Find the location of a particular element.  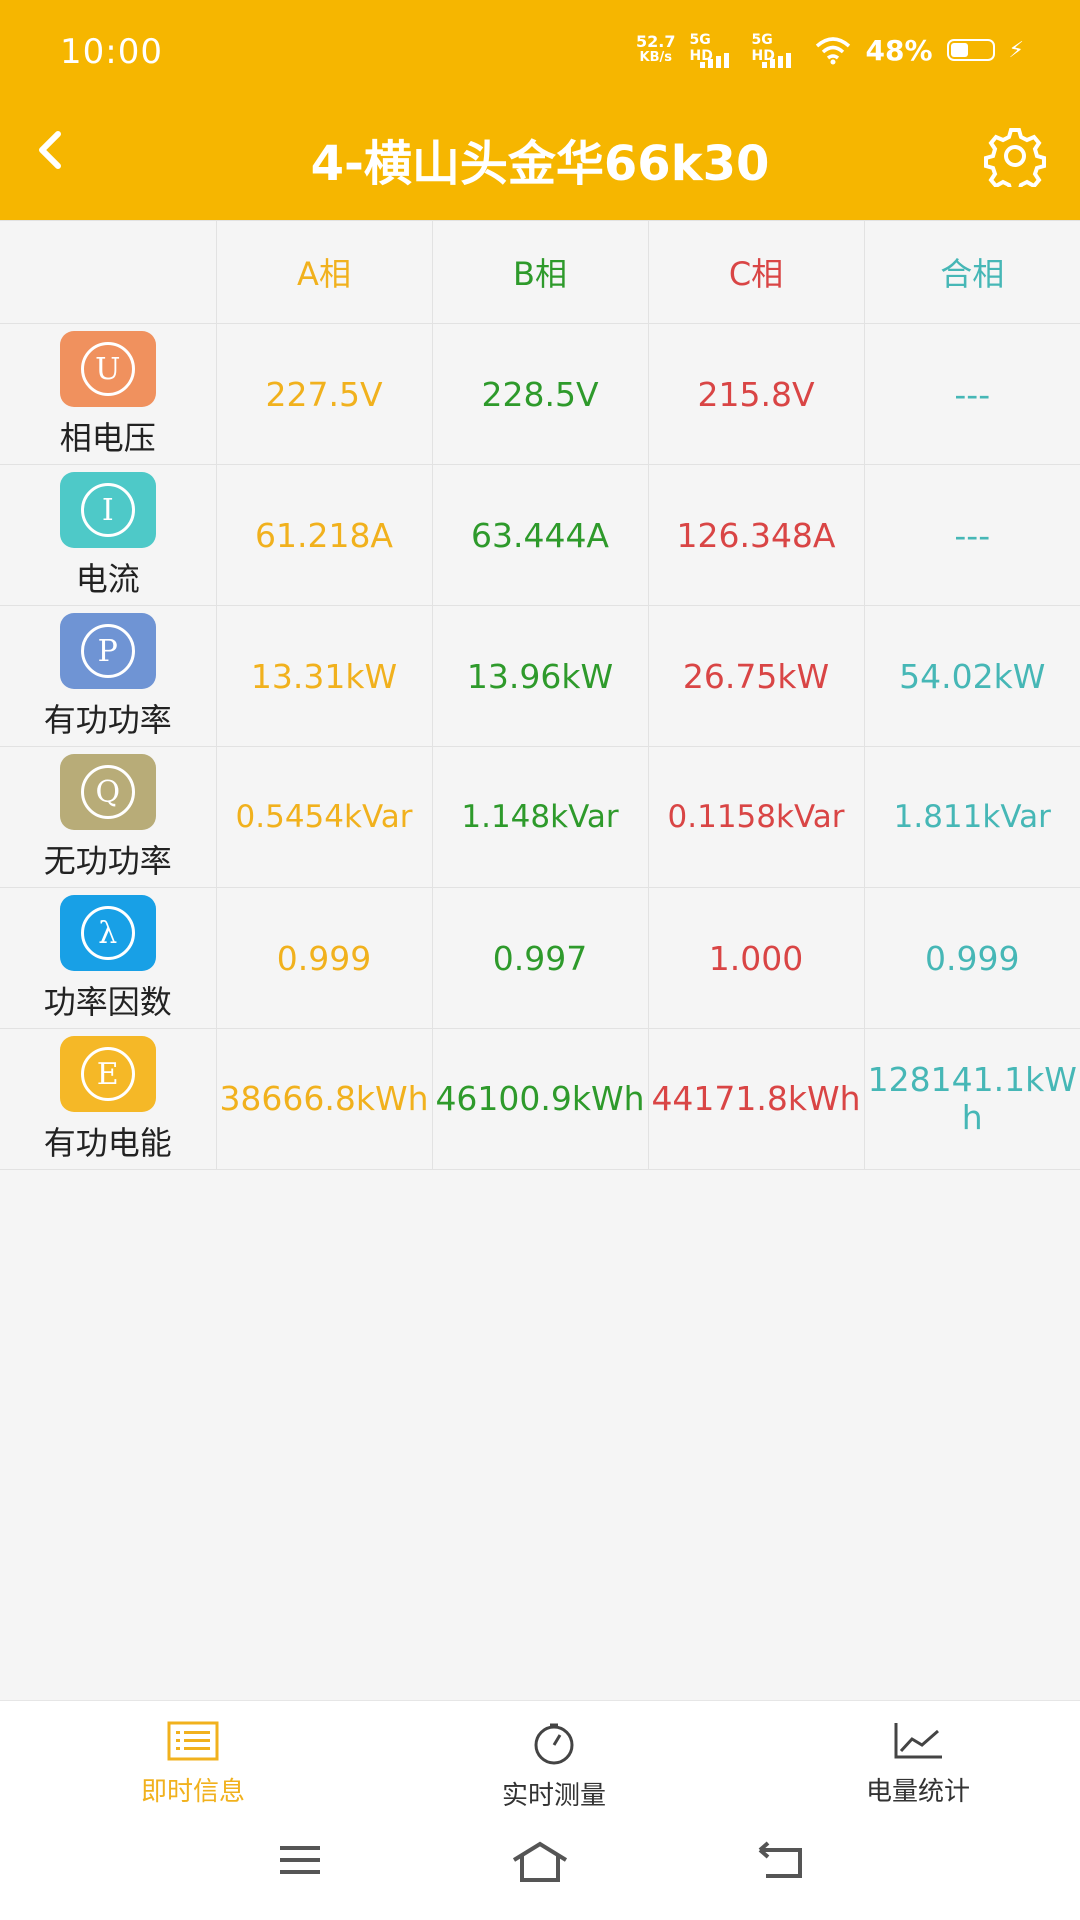

row-header-power-factor: λ 功率因数 is located at coordinates (108, 958).